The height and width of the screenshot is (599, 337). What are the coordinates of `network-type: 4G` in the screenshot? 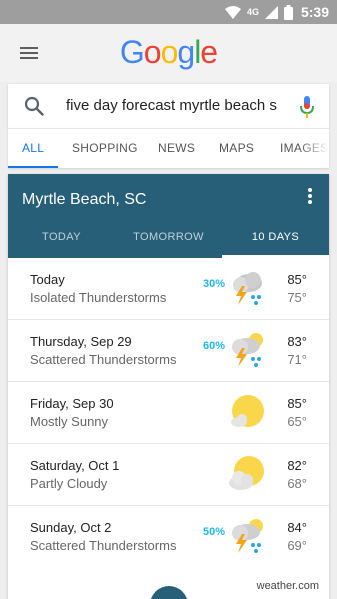 It's located at (252, 12).